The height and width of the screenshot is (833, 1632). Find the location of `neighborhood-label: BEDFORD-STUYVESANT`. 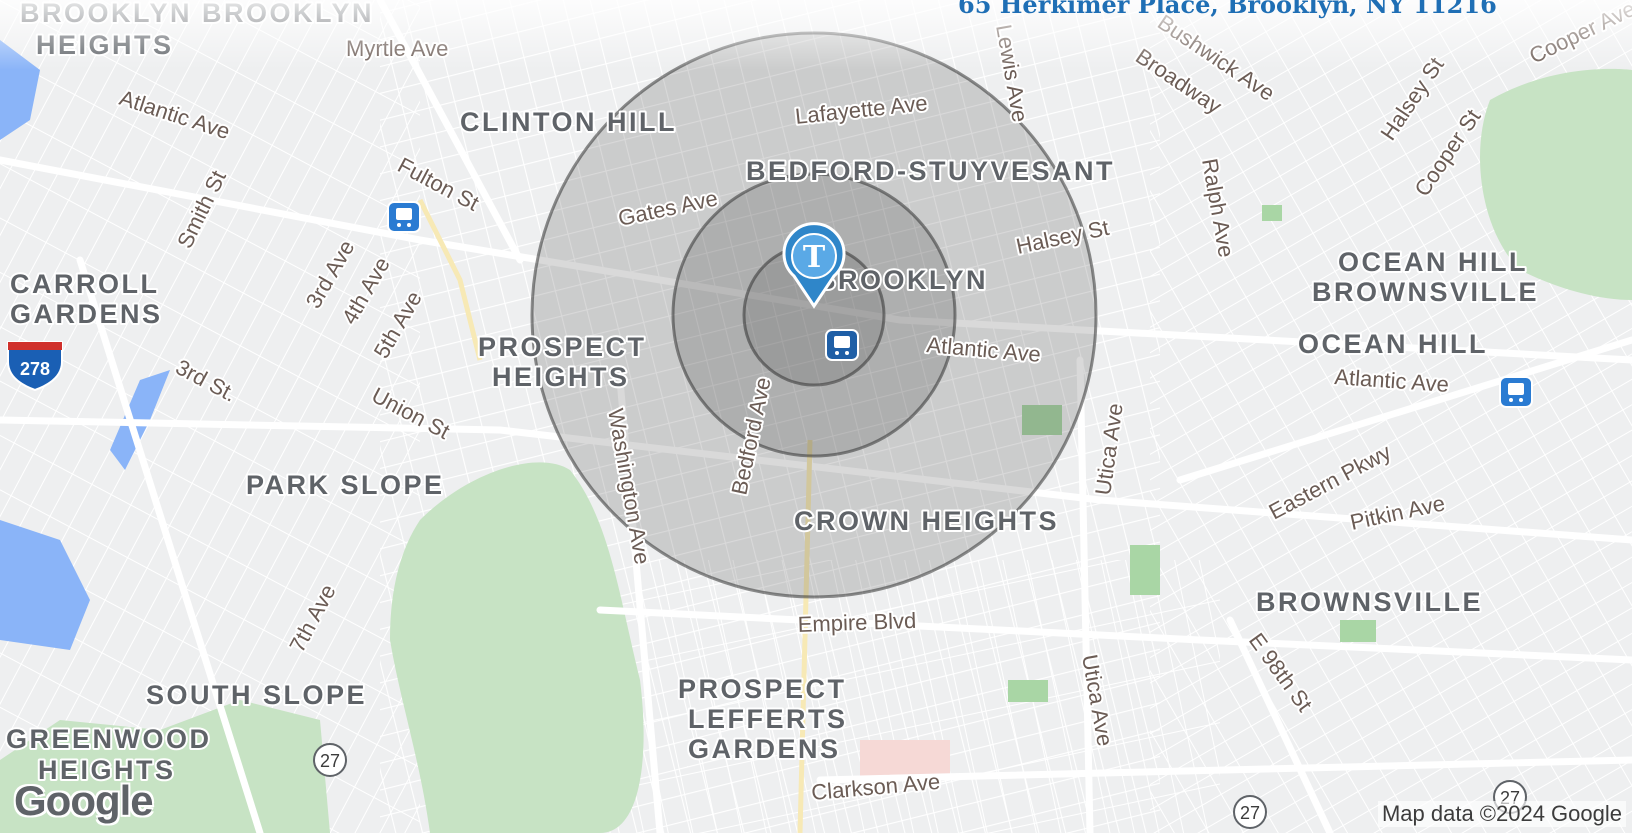

neighborhood-label: BEDFORD-STUYVESANT is located at coordinates (930, 171).